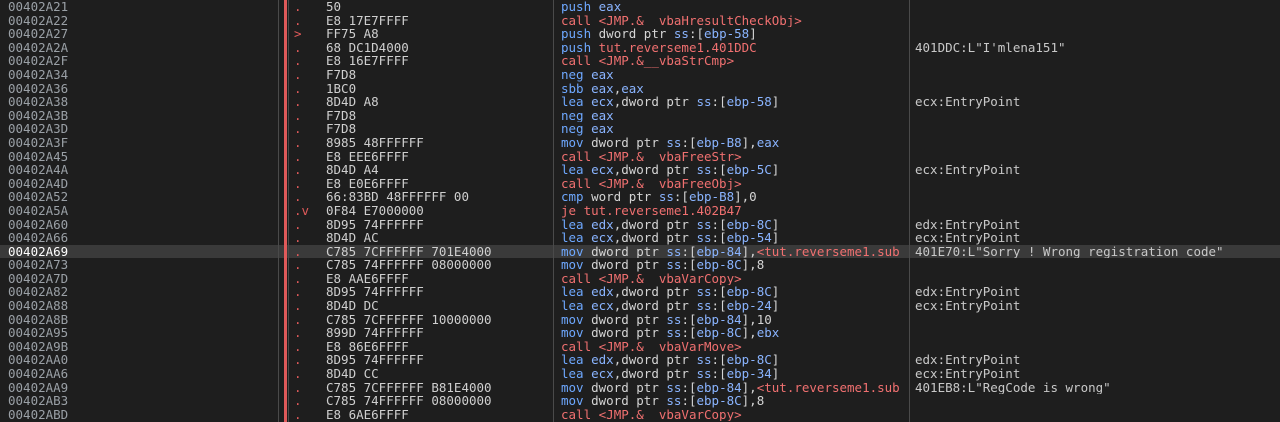 The width and height of the screenshot is (1280, 422). Describe the element at coordinates (735, 89) in the screenshot. I see `instruction-cell: sbb eax,eax` at that location.